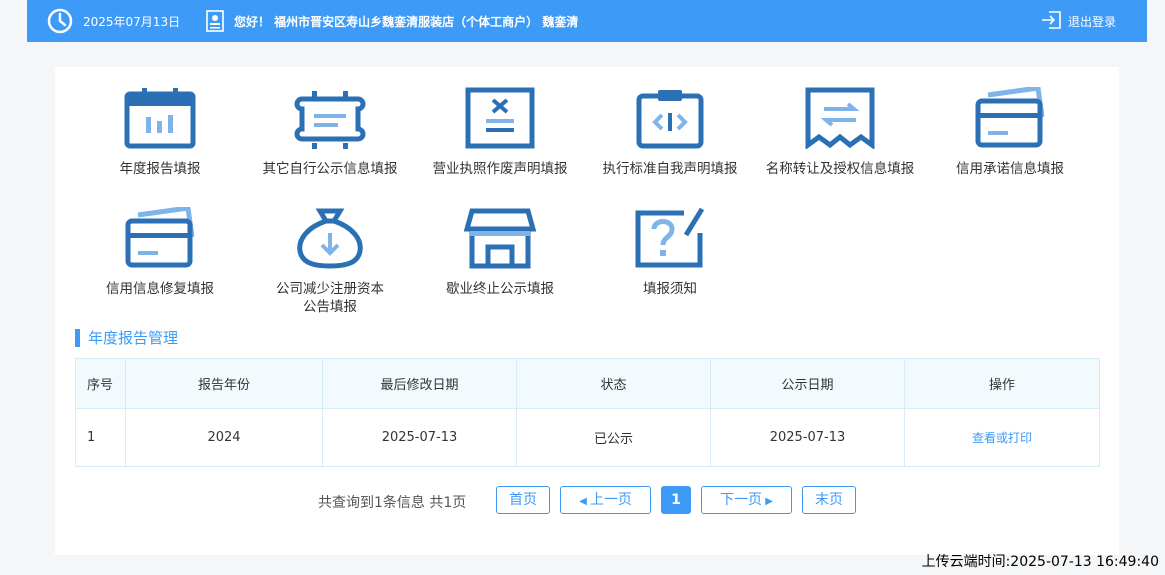 Image resolution: width=1165 pixels, height=575 pixels. Describe the element at coordinates (224, 383) in the screenshot. I see `column-header: 报告年份` at that location.